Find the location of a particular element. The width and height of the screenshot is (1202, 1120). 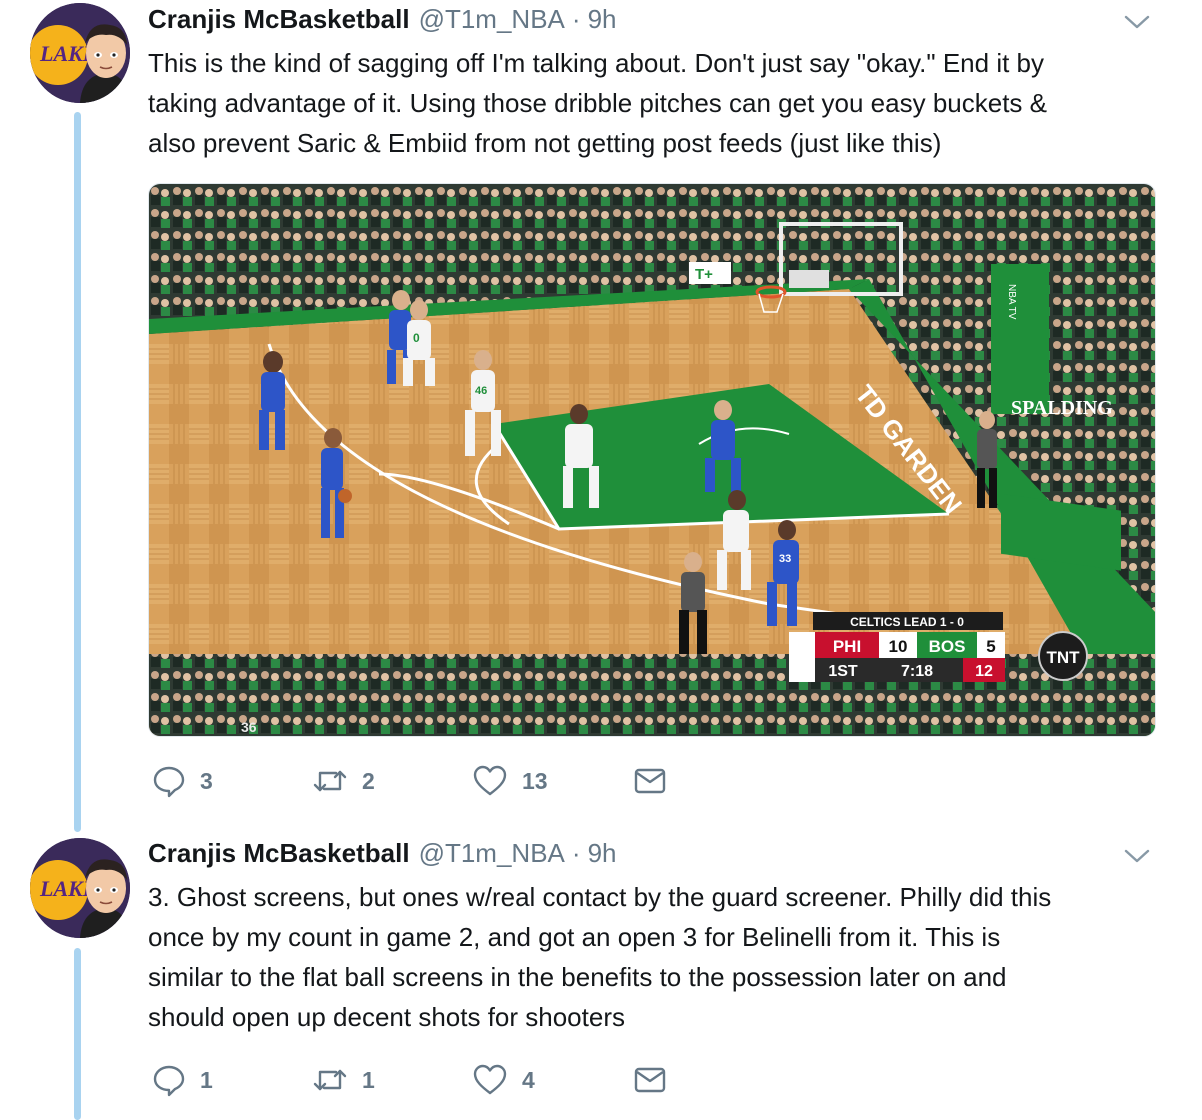

jersey-number: 46 is located at coordinates (481, 391).